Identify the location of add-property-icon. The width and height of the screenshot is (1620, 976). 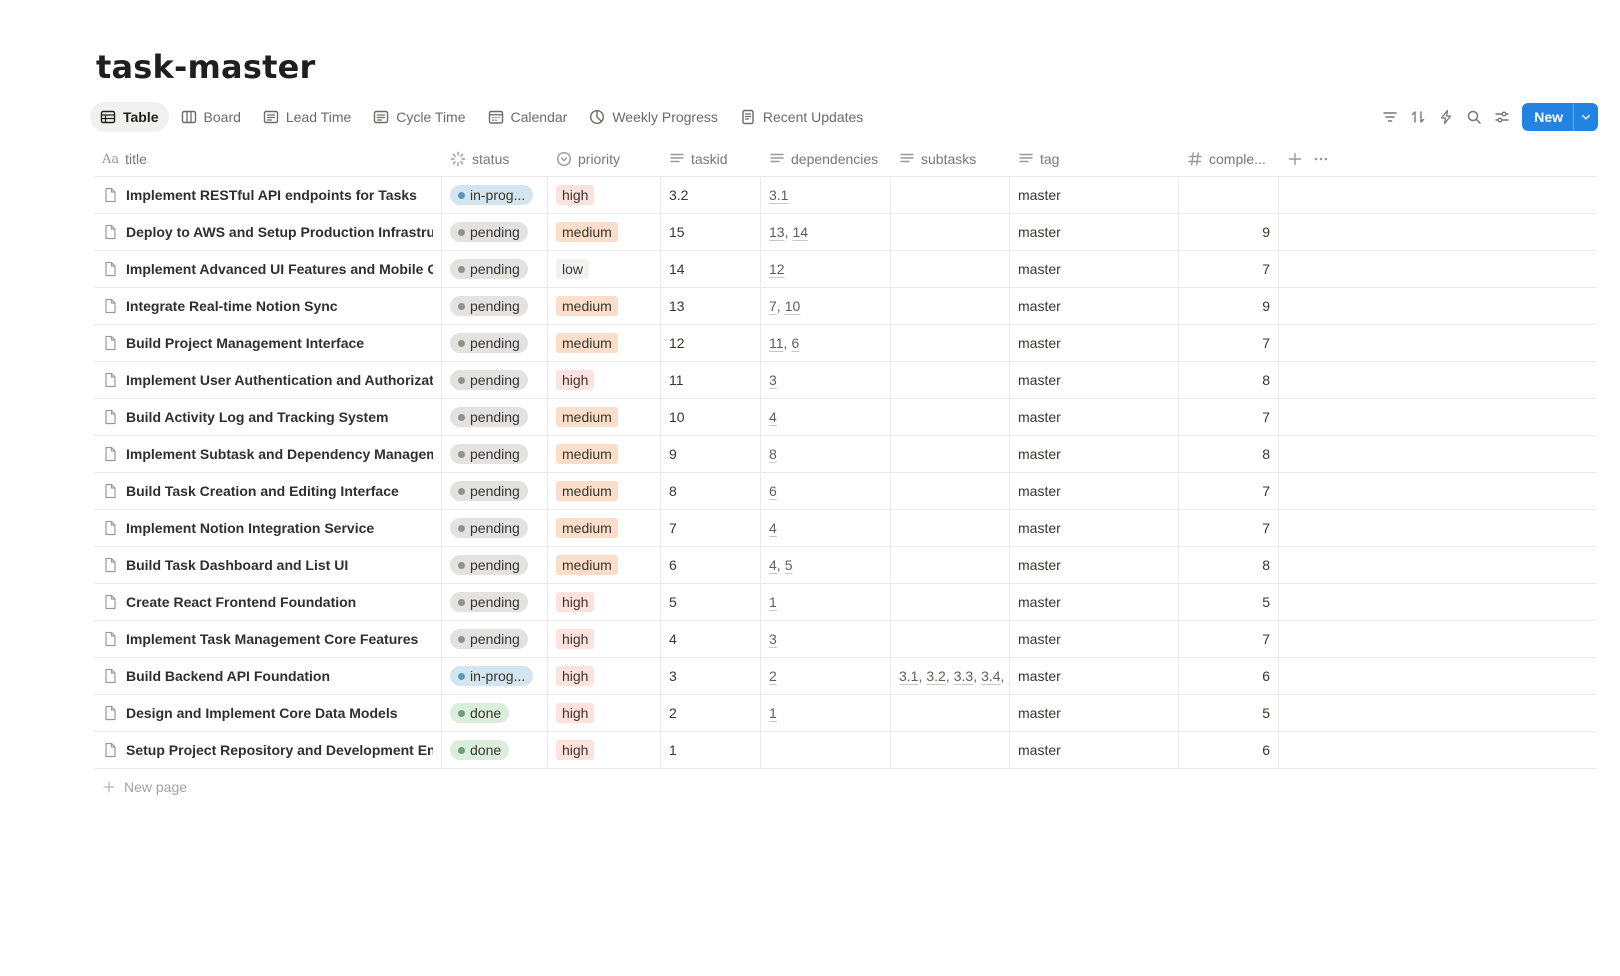
(1295, 159).